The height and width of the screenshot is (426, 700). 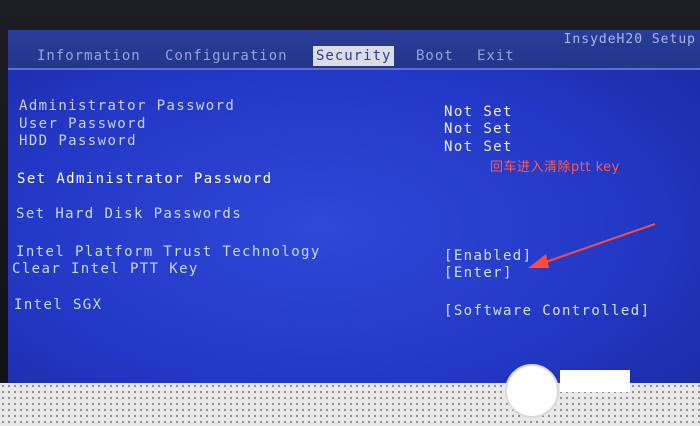 What do you see at coordinates (592, 245) in the screenshot?
I see `annotation-arrow-icon` at bounding box center [592, 245].